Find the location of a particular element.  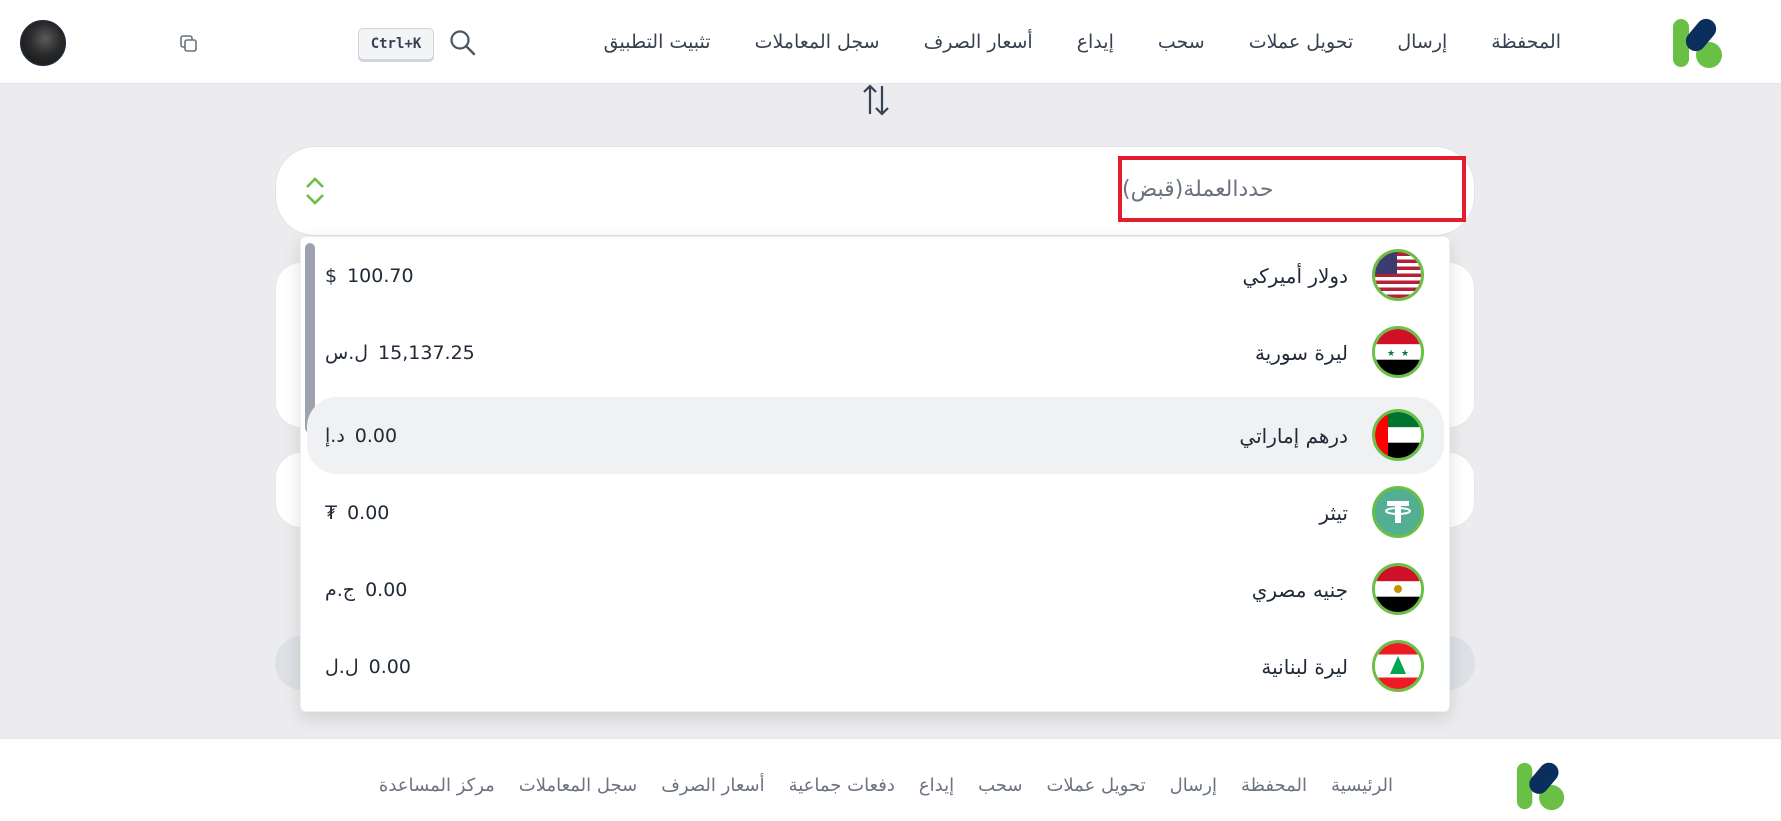

select-label: حددالعملة(قبض) is located at coordinates (1198, 189).